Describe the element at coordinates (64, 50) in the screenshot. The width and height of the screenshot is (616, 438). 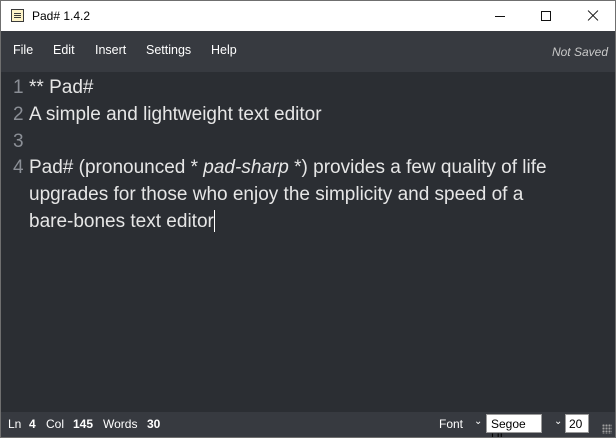
I see `menu-edit: Edit` at that location.